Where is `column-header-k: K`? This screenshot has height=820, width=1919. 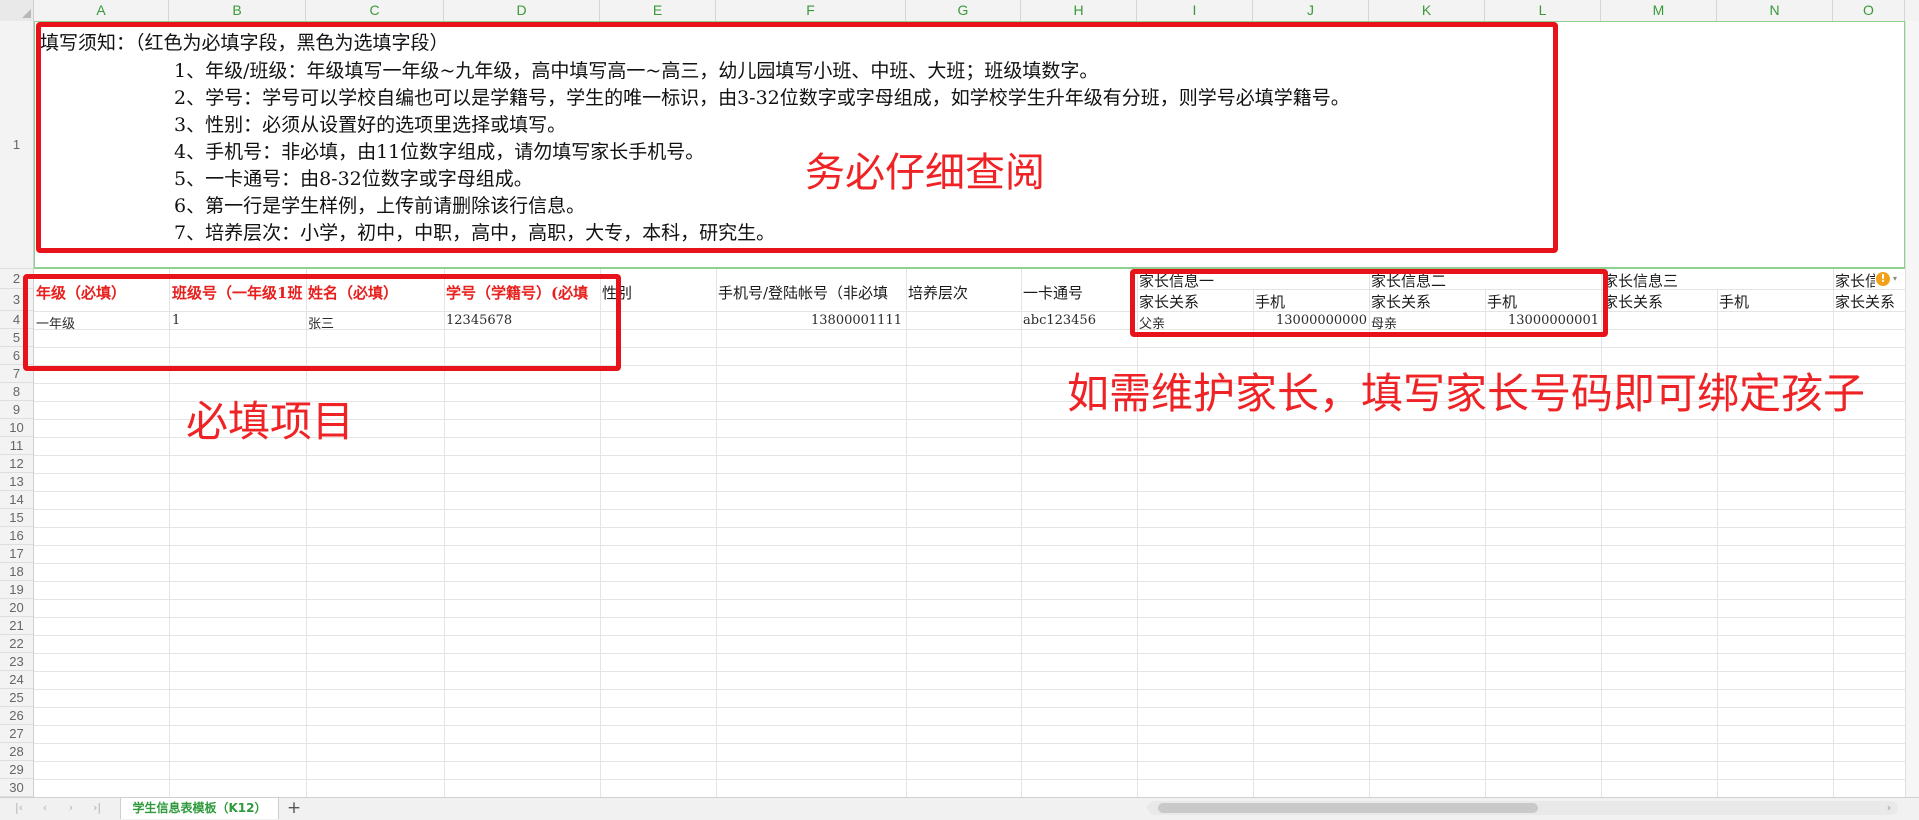
column-header-k: K is located at coordinates (1427, 10).